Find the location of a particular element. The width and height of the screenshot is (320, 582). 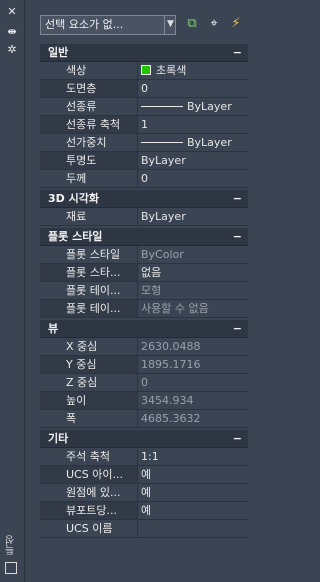

property-row: 투명도 ByLayer is located at coordinates (144, 161).